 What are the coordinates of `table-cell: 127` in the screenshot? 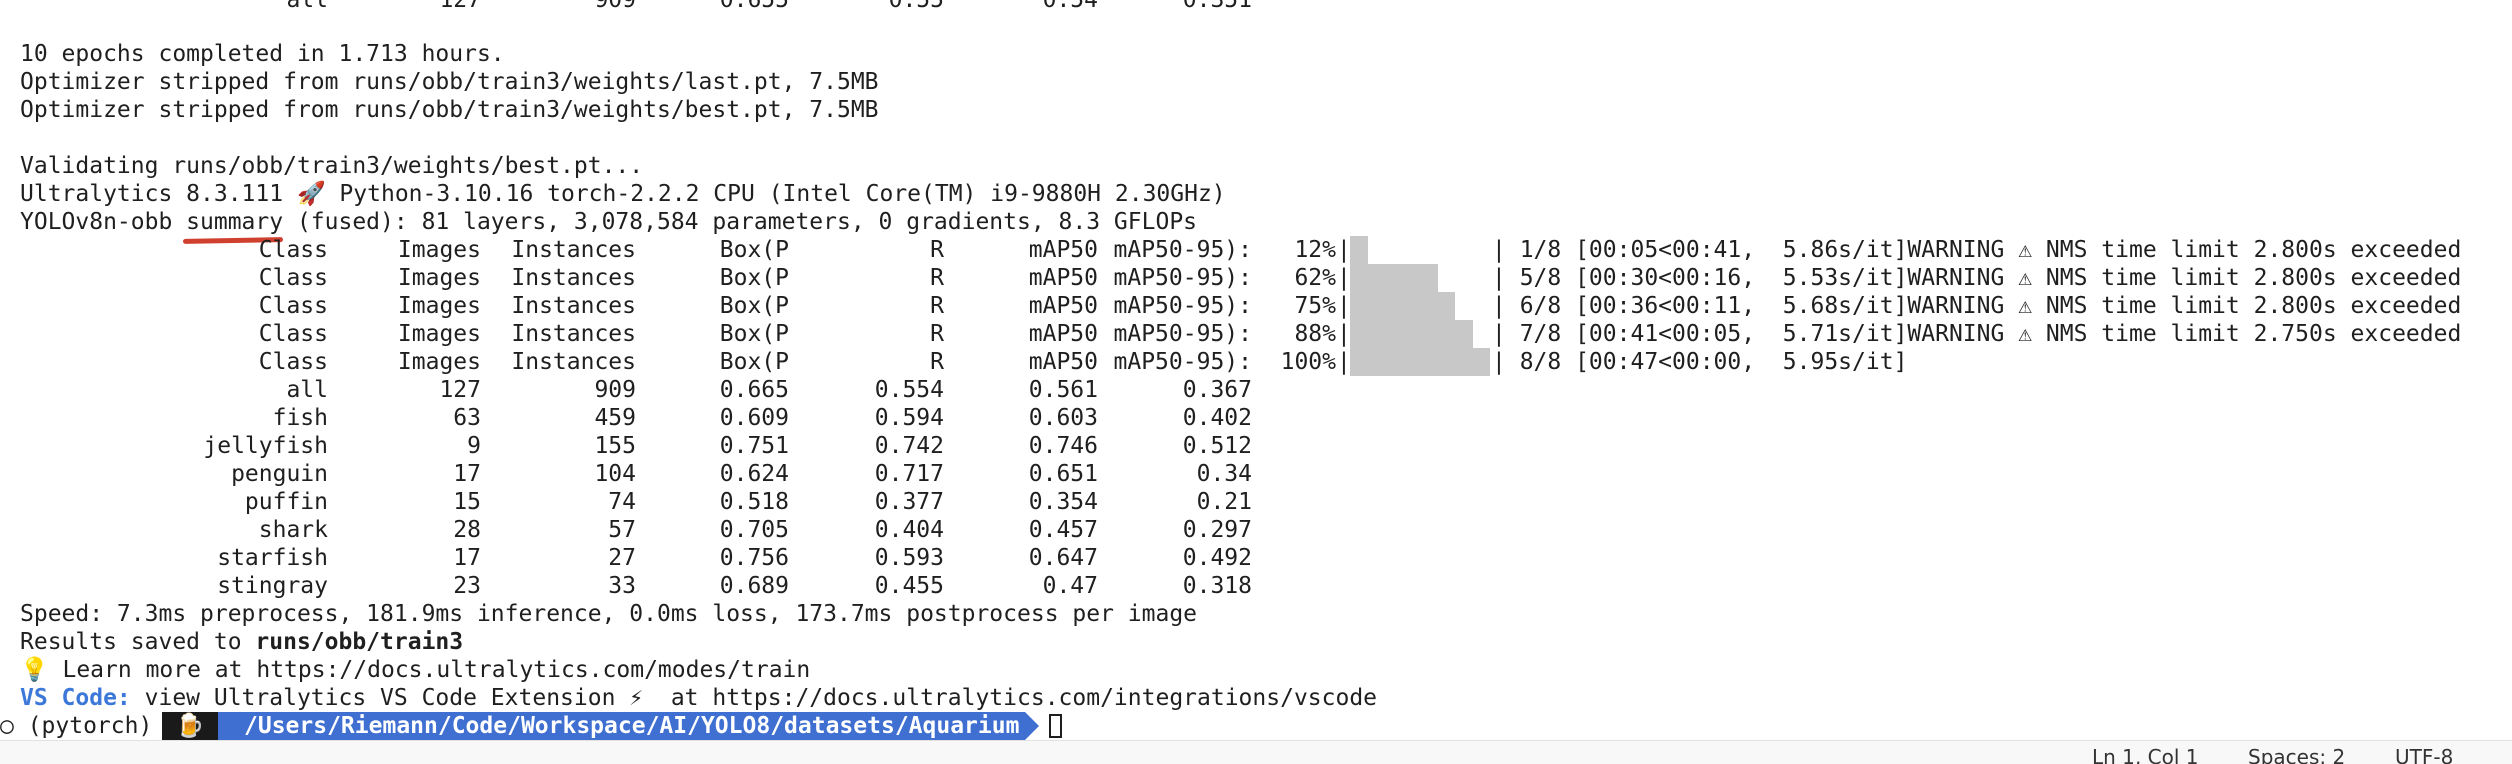 It's located at (460, 6).